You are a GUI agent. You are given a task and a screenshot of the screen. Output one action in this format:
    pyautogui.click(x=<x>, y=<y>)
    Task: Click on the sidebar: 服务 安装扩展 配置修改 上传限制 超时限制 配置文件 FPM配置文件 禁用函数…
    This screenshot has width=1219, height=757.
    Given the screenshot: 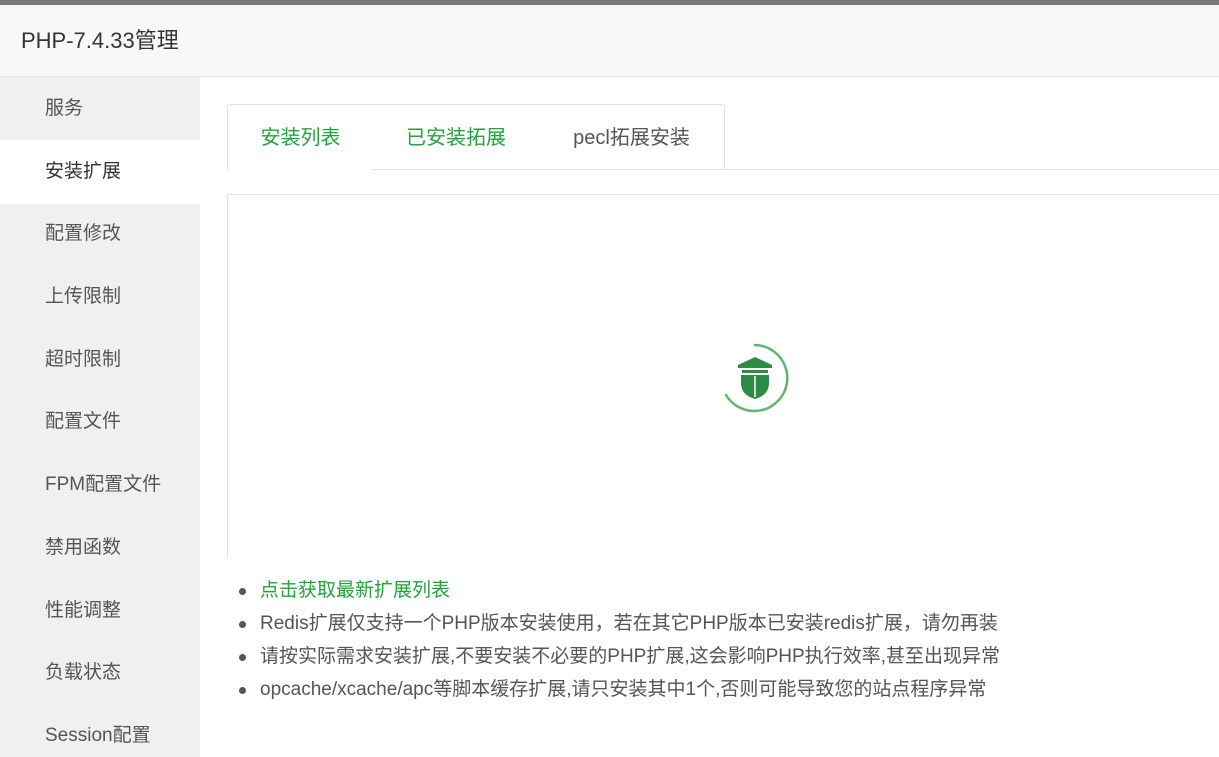 What is the action you would take?
    pyautogui.click(x=100, y=417)
    